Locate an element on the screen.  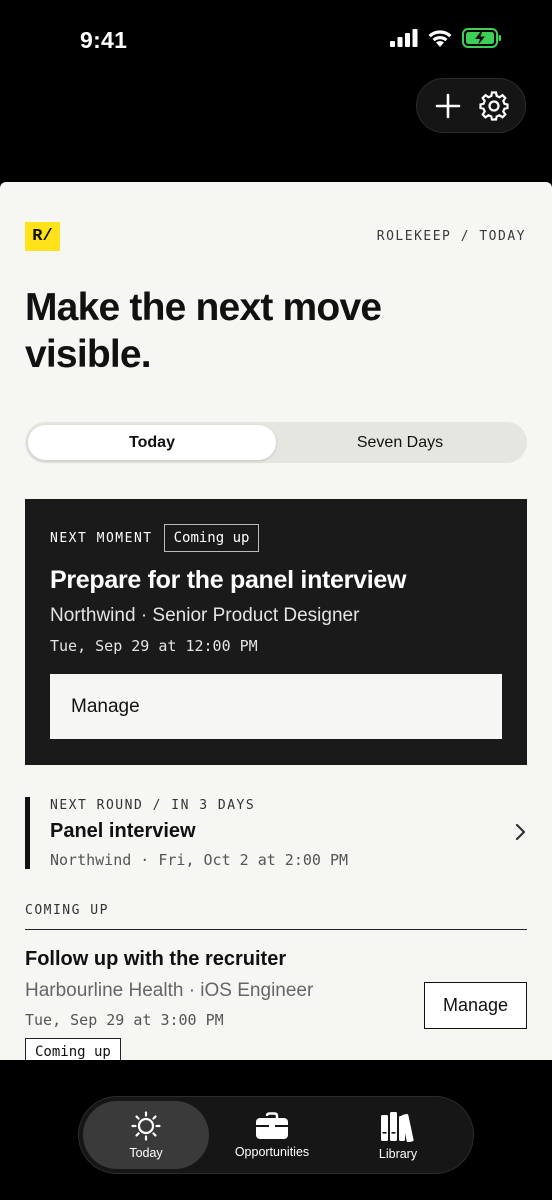
next-moment-subtitle: Northwind · Senior Product Designer is located at coordinates (205, 615).